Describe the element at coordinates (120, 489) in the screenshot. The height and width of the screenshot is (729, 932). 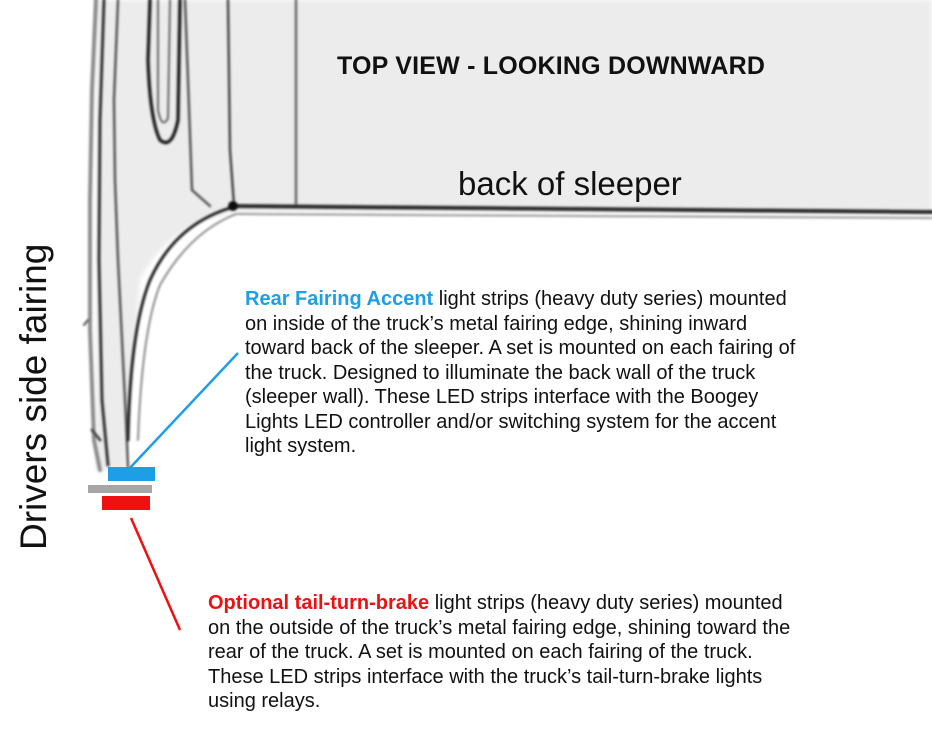
I see `fairing-edge-strip` at that location.